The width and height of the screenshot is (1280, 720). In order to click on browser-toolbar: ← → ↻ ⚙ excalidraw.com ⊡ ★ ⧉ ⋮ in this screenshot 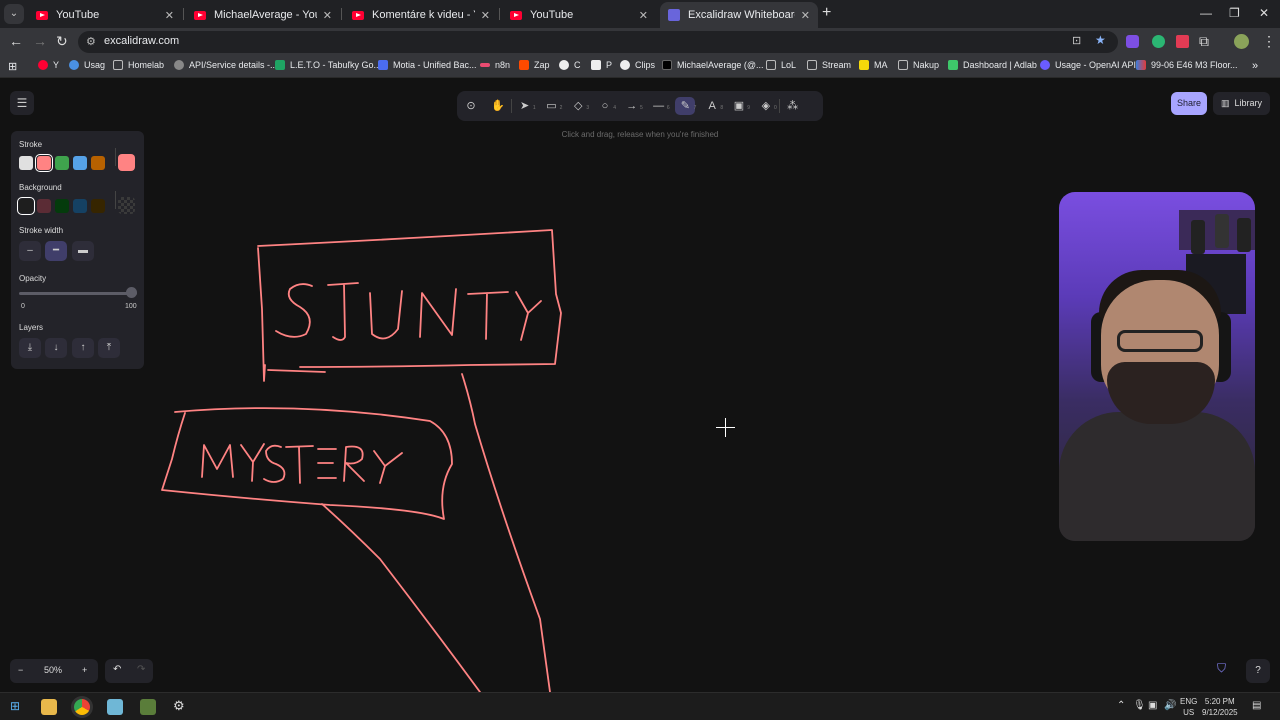, I will do `click(640, 42)`.